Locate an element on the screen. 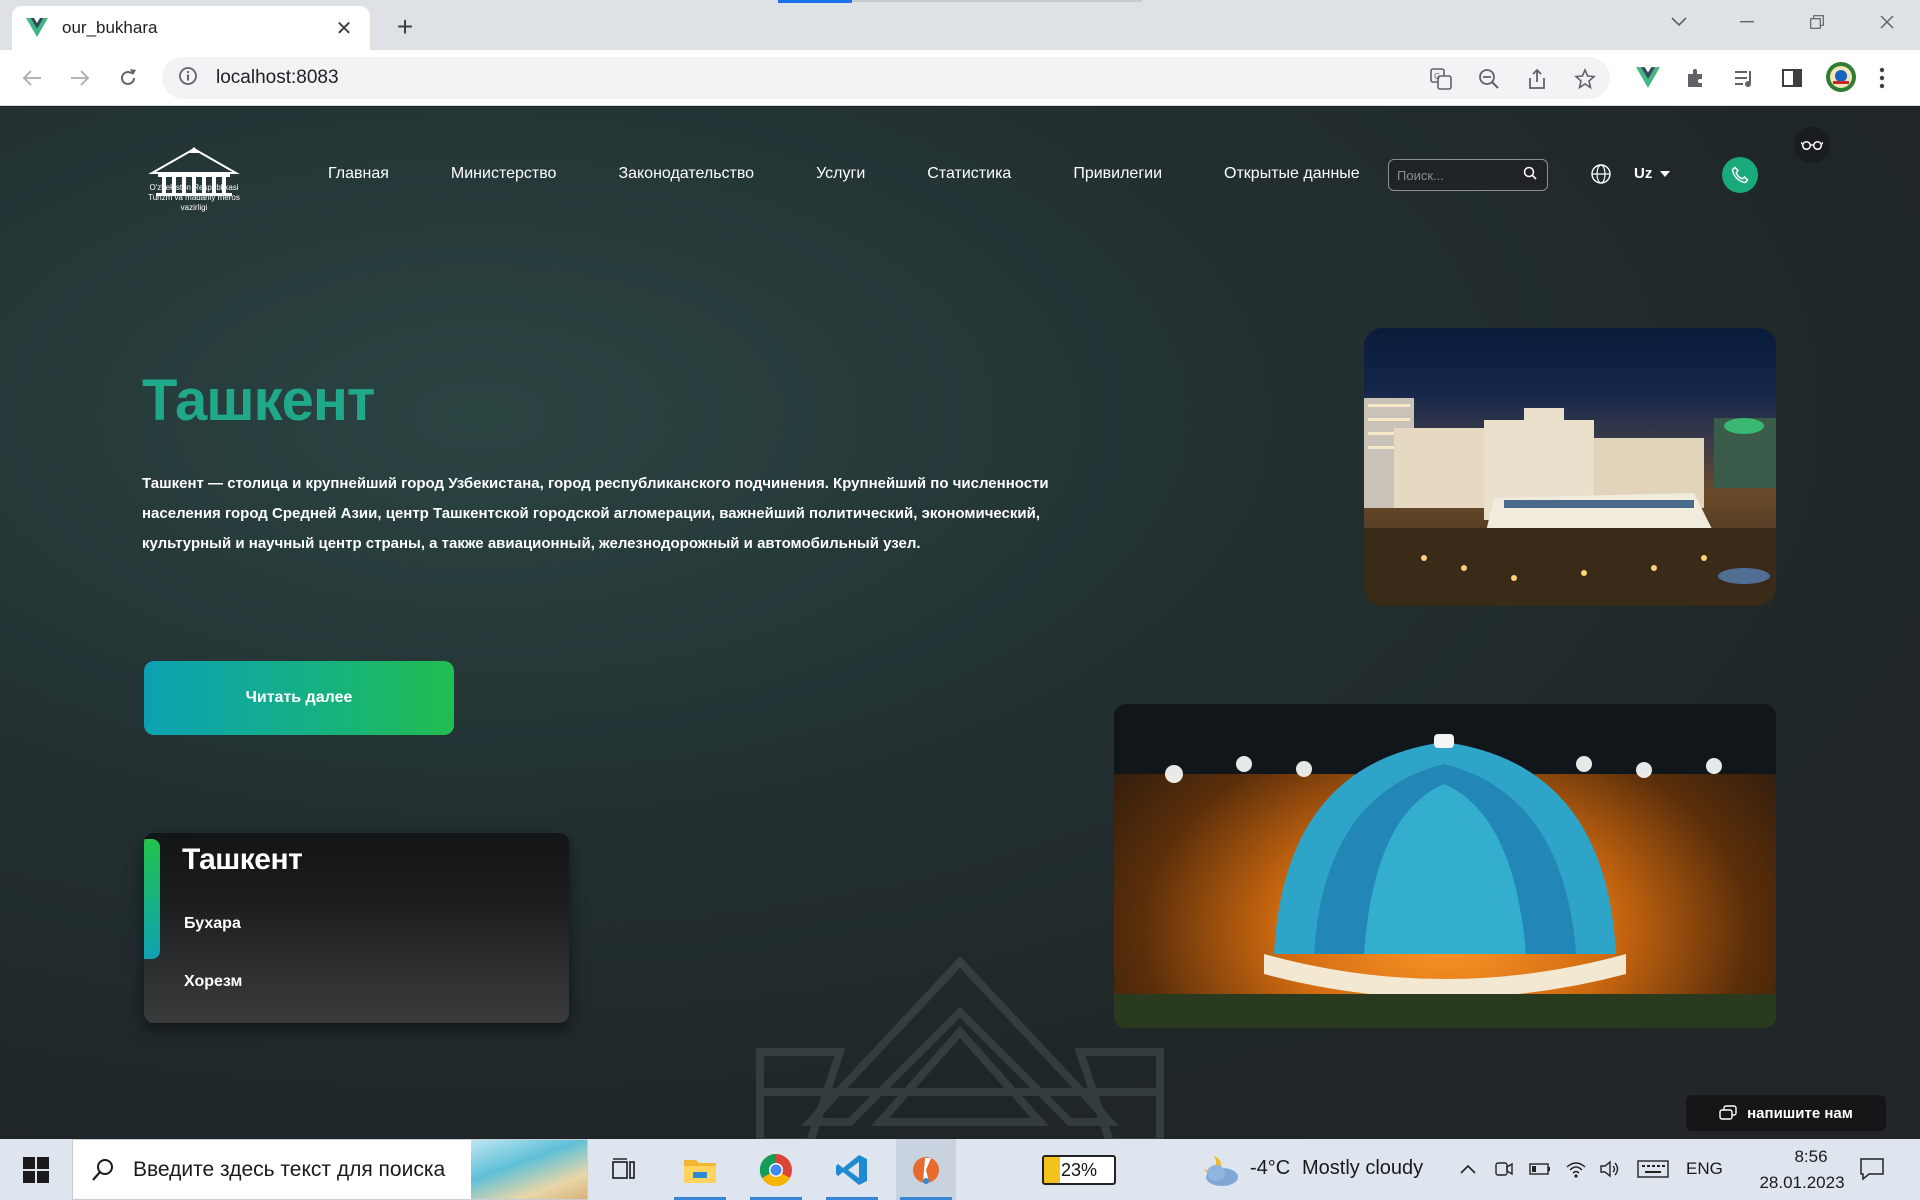 Image resolution: width=1920 pixels, height=1200 pixels. menu-item-open-data: Открытые данные is located at coordinates (1292, 174).